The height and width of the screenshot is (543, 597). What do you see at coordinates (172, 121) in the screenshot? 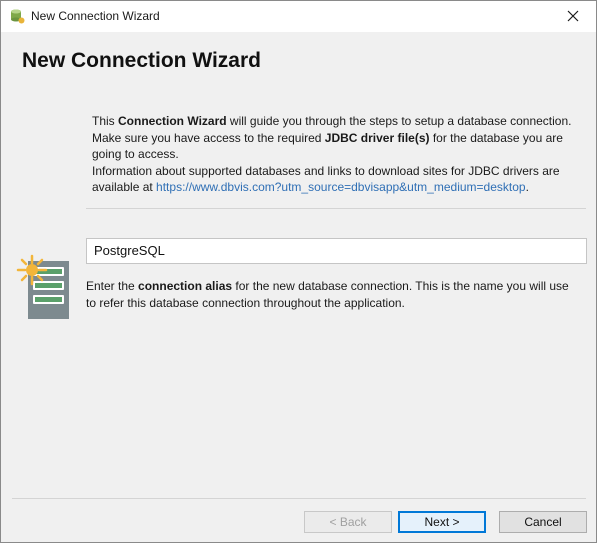
I see `intro-emphasis: Connection Wizard` at bounding box center [172, 121].